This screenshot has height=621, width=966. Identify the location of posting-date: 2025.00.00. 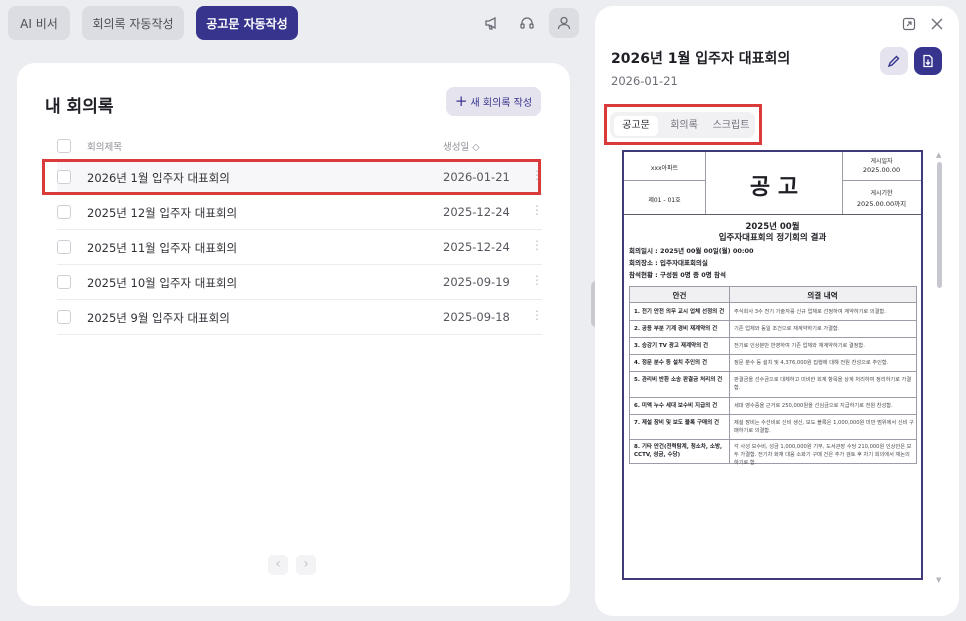
(881, 170).